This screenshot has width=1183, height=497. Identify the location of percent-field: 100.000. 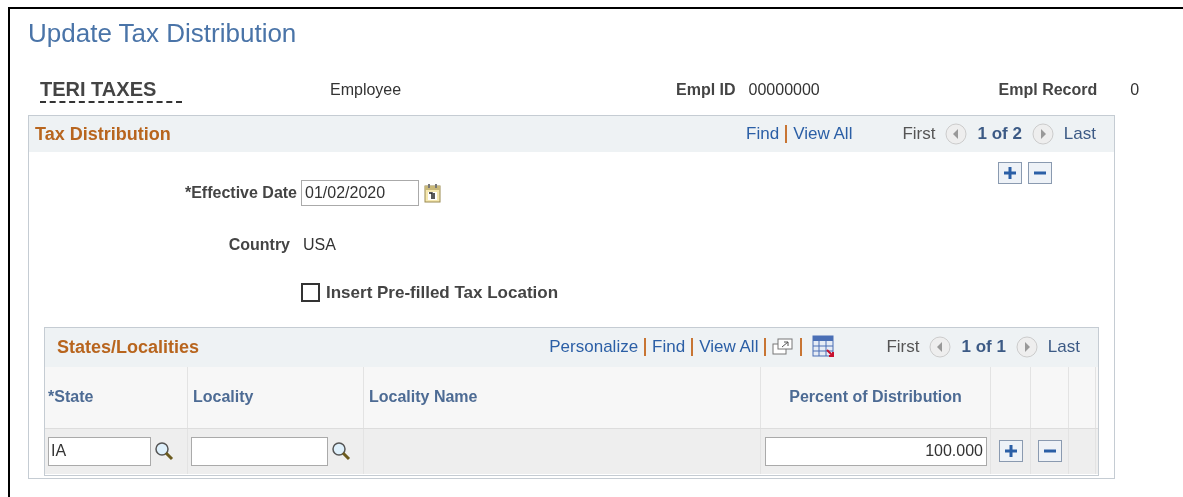
(876, 451).